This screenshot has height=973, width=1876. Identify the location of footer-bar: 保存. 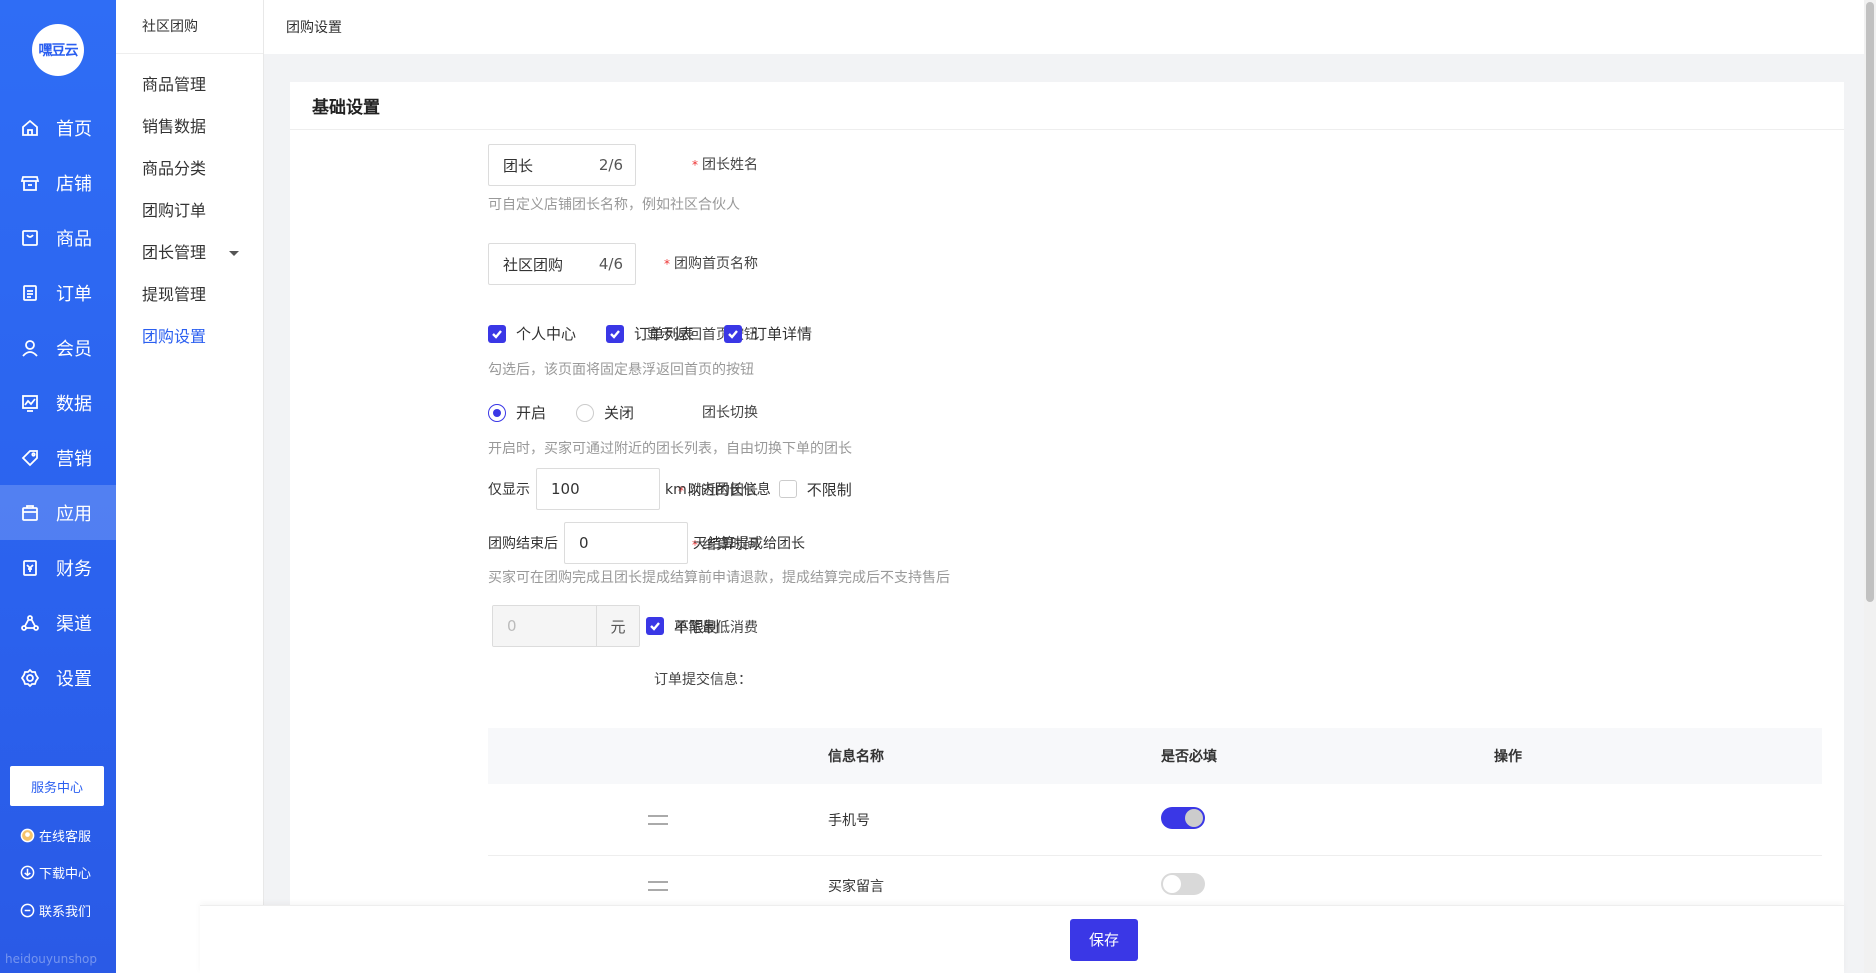
(1022, 939).